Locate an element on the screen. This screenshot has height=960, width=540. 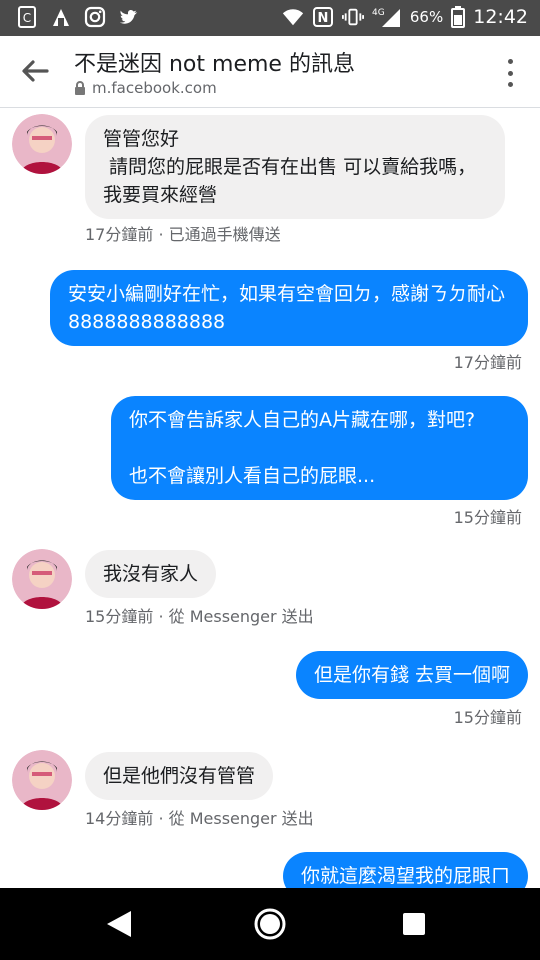
message-timestamp: 14分鐘前 · 從 Messenger 送出 is located at coordinates (199, 818).